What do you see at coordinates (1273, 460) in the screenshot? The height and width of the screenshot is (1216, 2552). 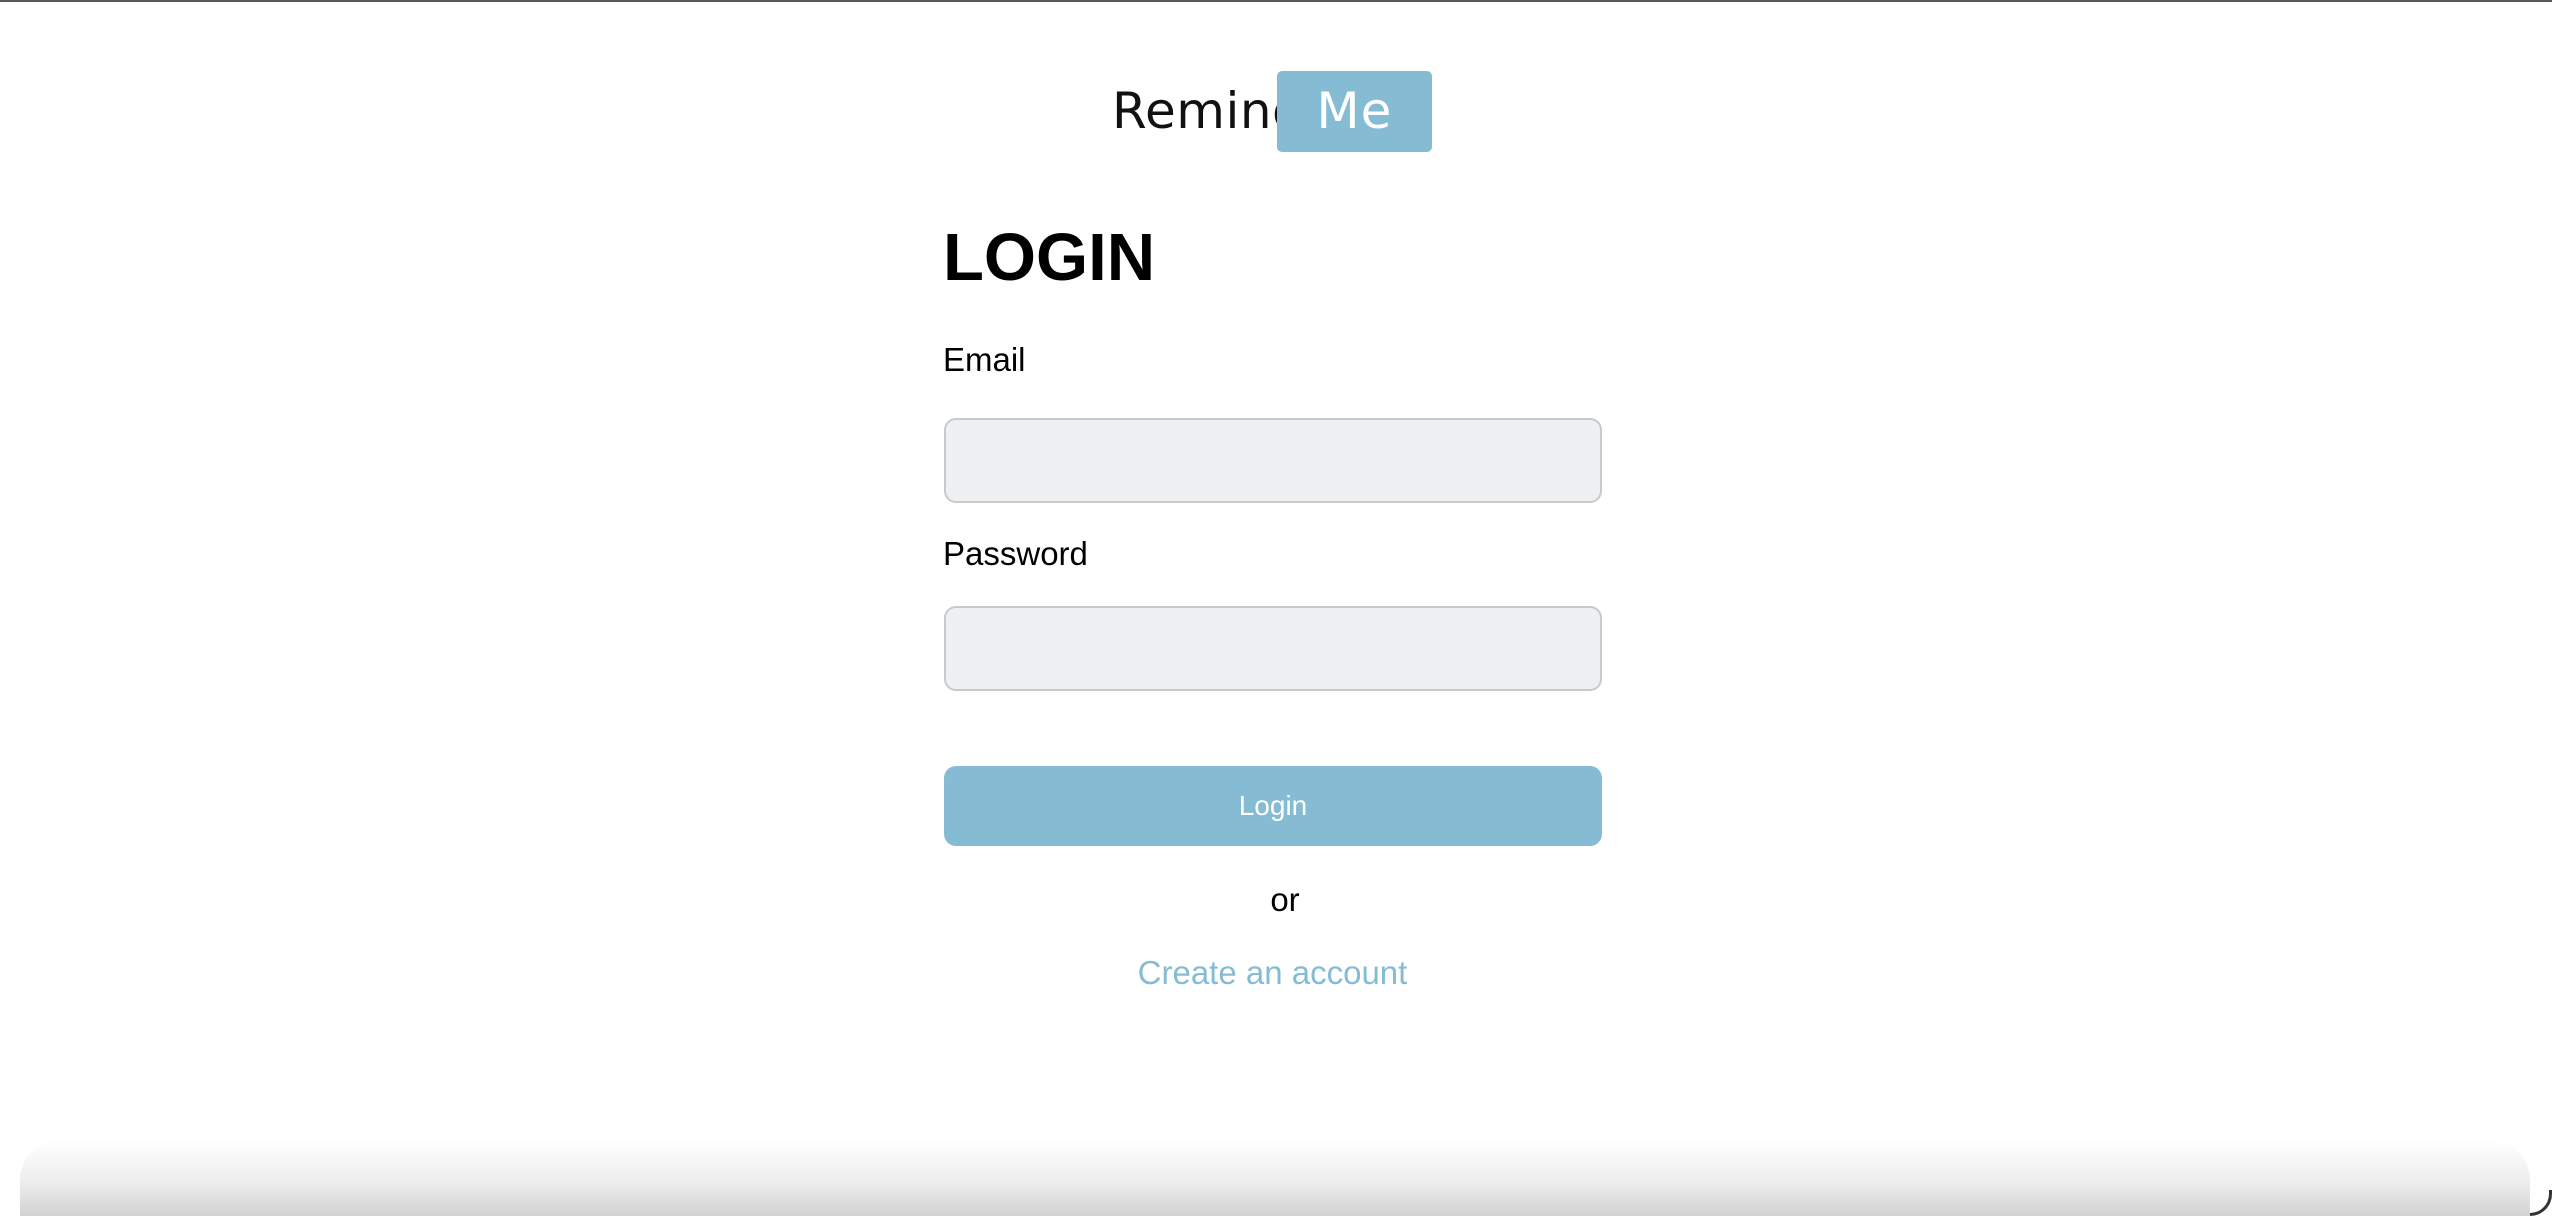 I see `email-field` at bounding box center [1273, 460].